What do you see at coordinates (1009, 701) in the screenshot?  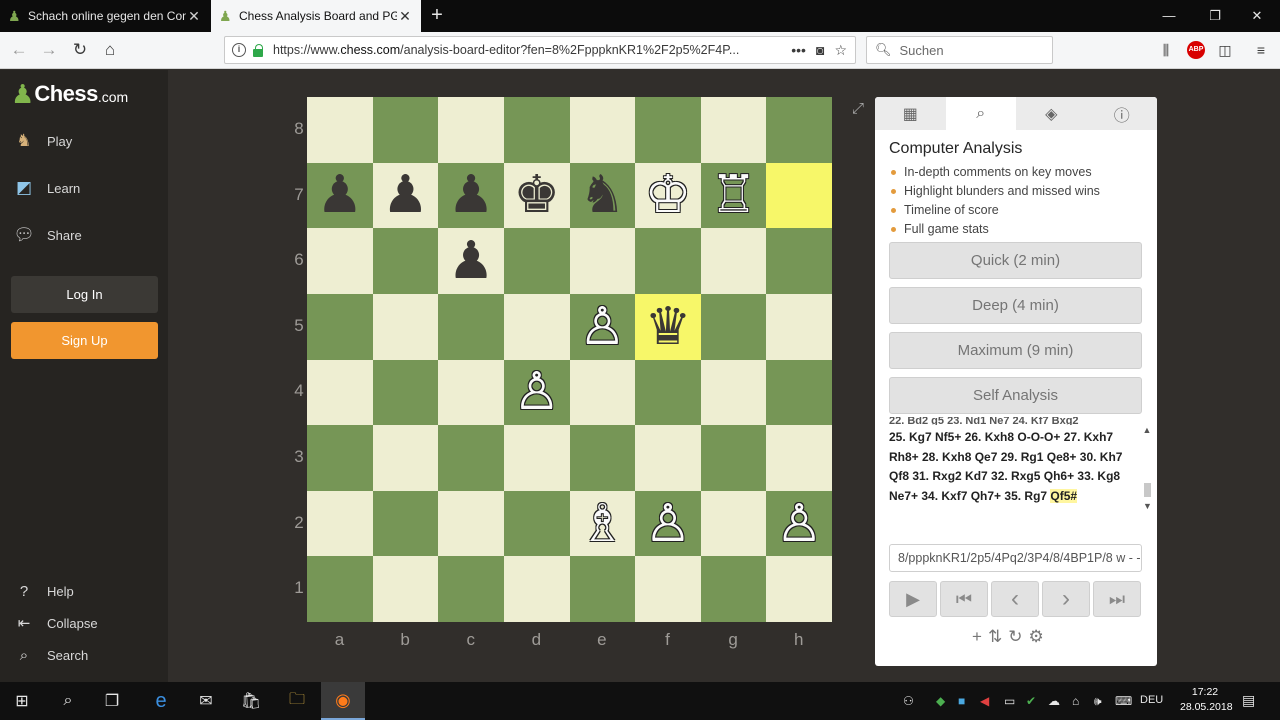 I see `device-icon: ▭` at bounding box center [1009, 701].